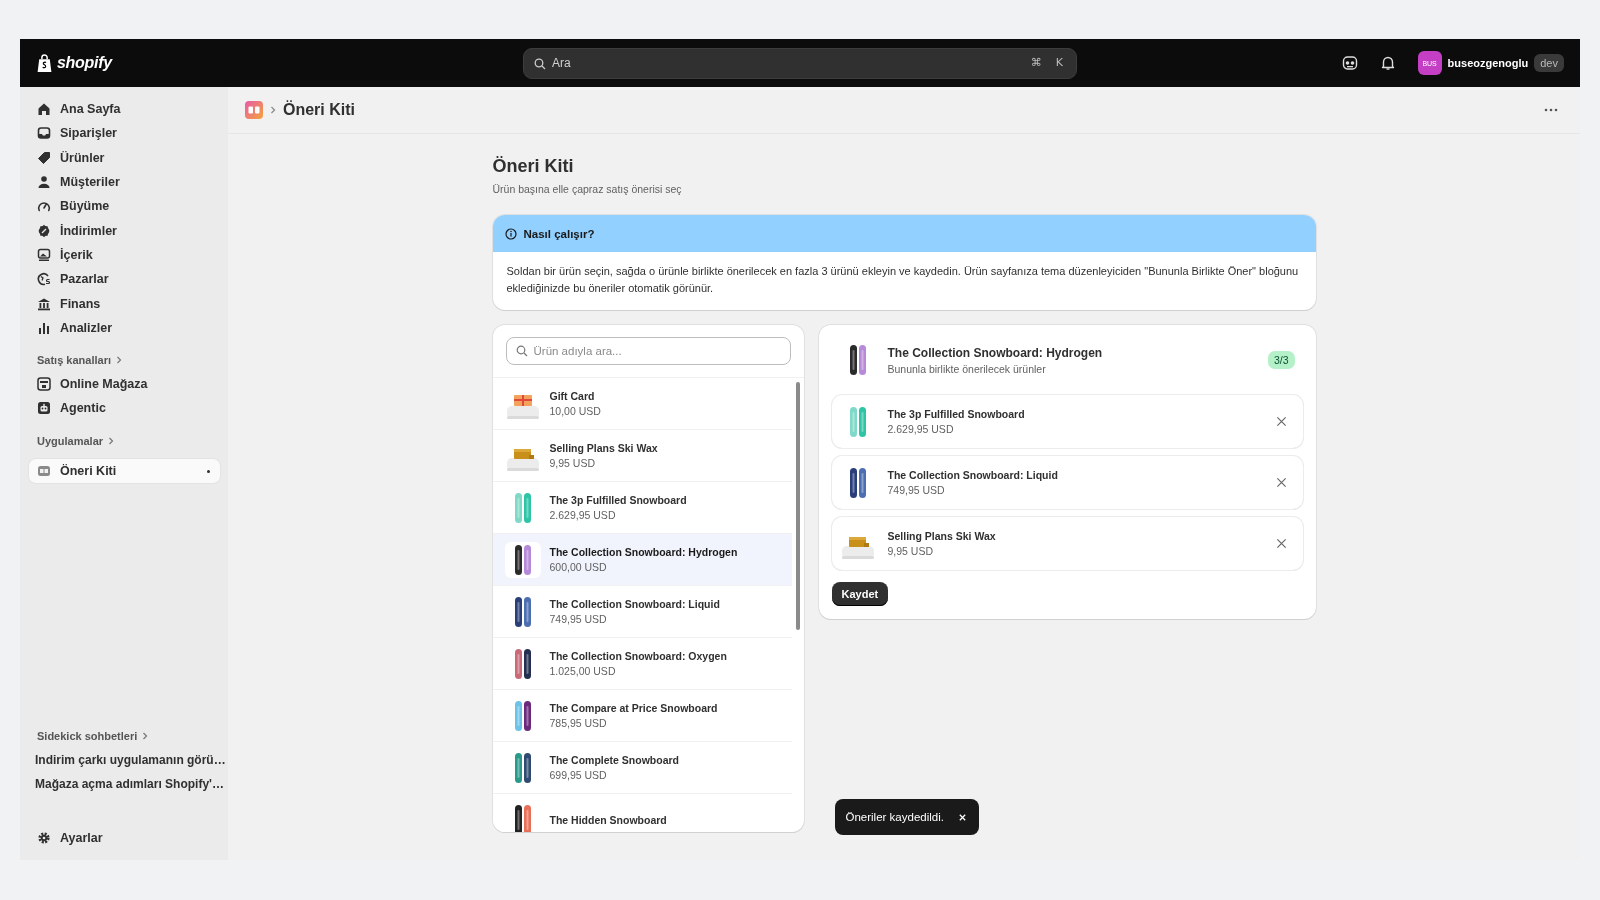 The height and width of the screenshot is (900, 1600). What do you see at coordinates (587, 189) in the screenshot?
I see `page-subtitle: Ürün başına elle çapraz satış önerisi seç` at bounding box center [587, 189].